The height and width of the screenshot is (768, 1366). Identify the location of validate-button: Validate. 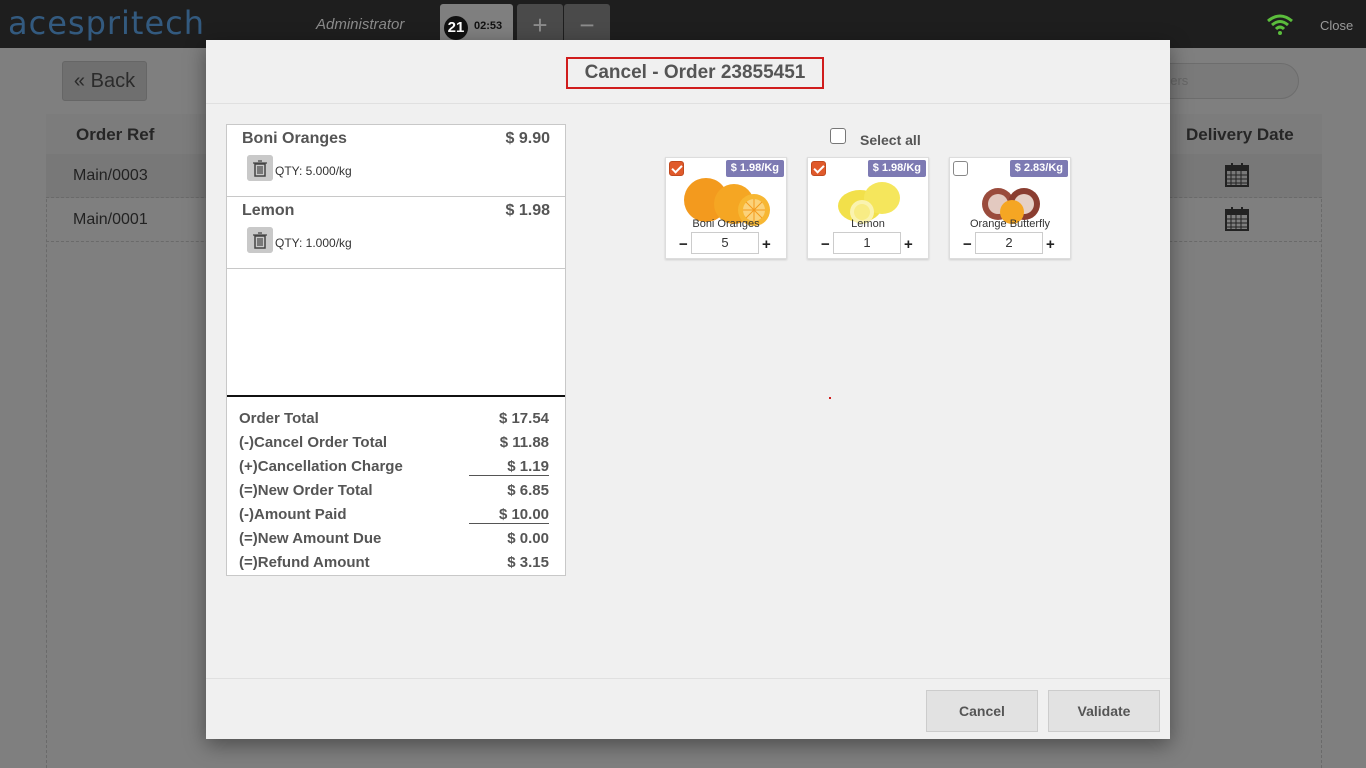
(1104, 711).